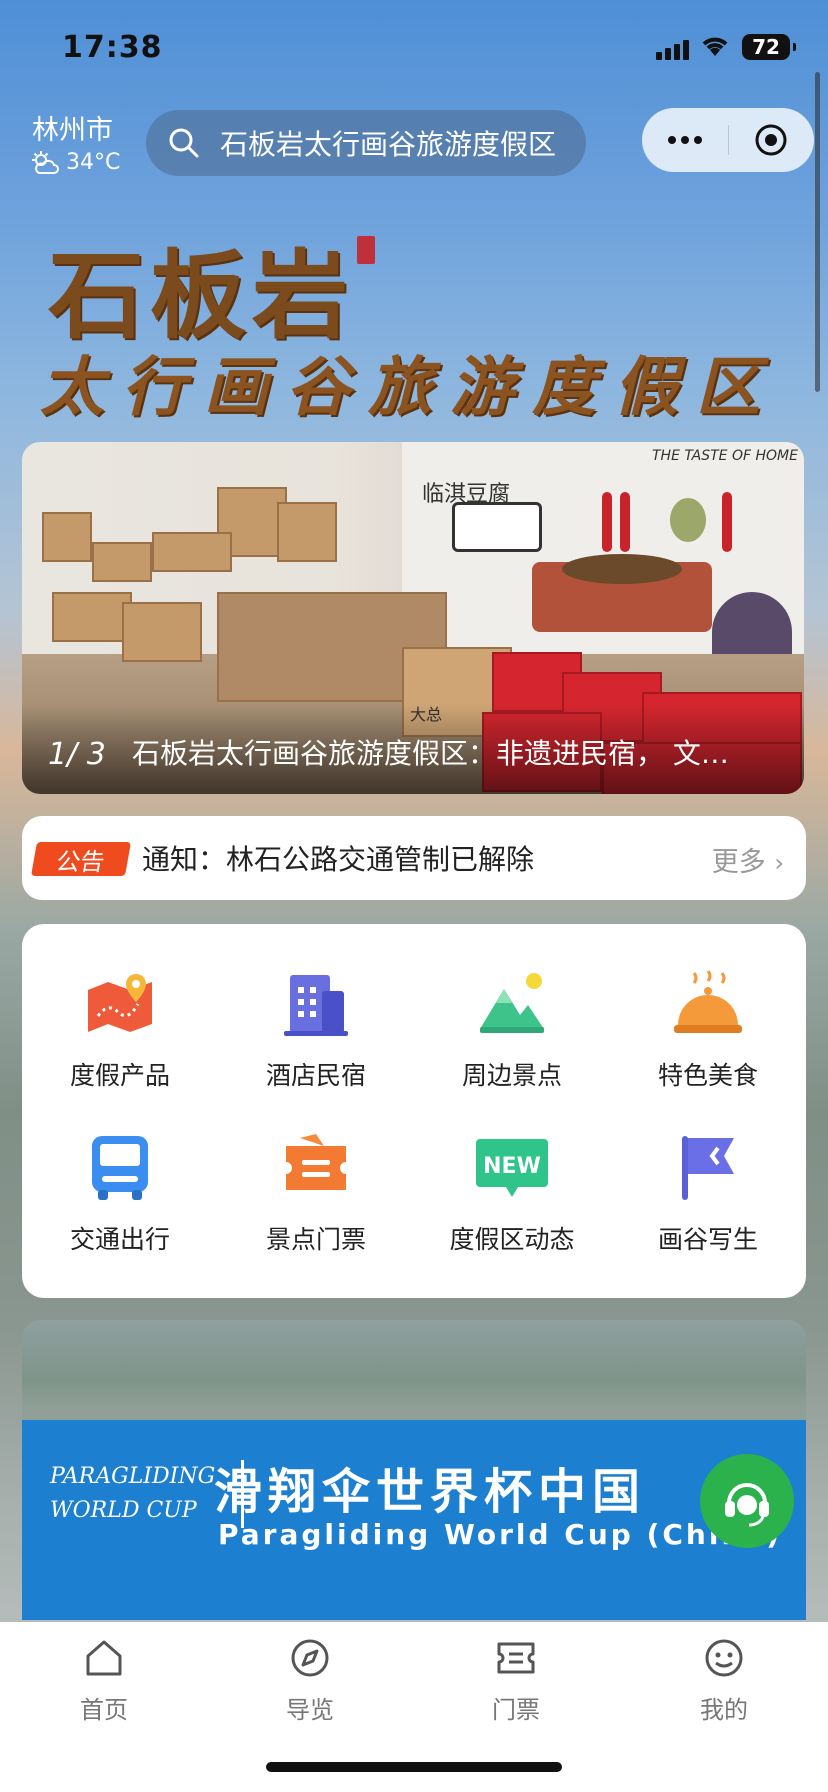  Describe the element at coordinates (315, 1075) in the screenshot. I see `grid-item-label: 酒店民宿` at that location.